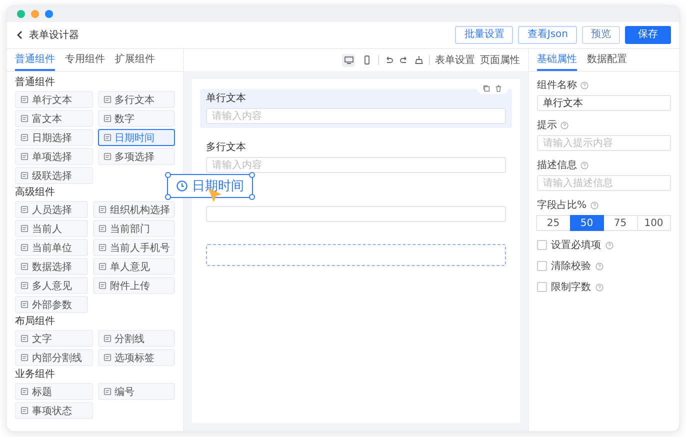 The height and width of the screenshot is (437, 686). What do you see at coordinates (53, 410) in the screenshot?
I see `component-item: 事项状态` at bounding box center [53, 410].